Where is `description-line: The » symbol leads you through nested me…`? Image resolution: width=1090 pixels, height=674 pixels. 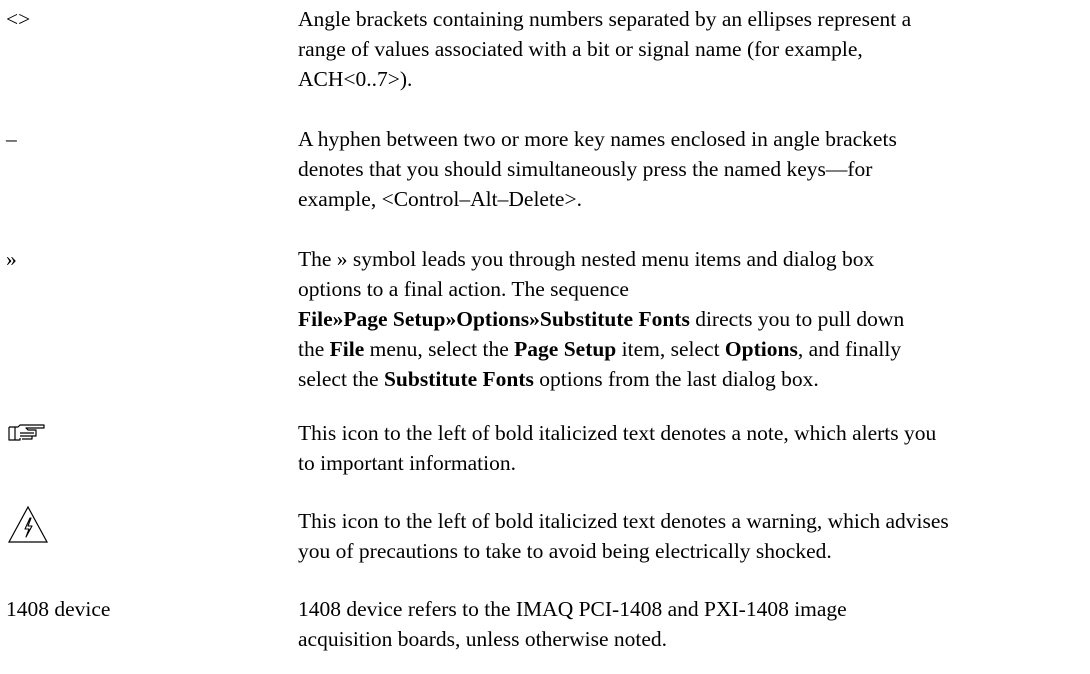 description-line: The » symbol leads you through nested me… is located at coordinates (586, 259).